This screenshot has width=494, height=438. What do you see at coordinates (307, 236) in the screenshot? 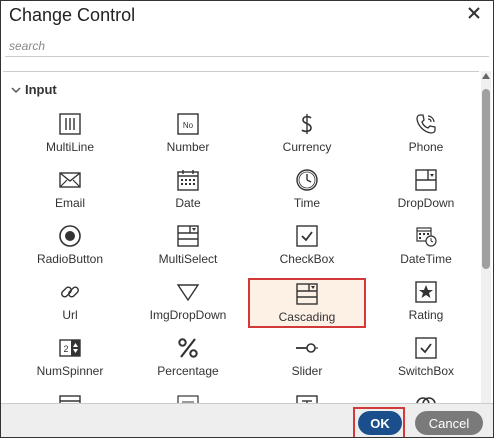
I see `checkbox-icon` at bounding box center [307, 236].